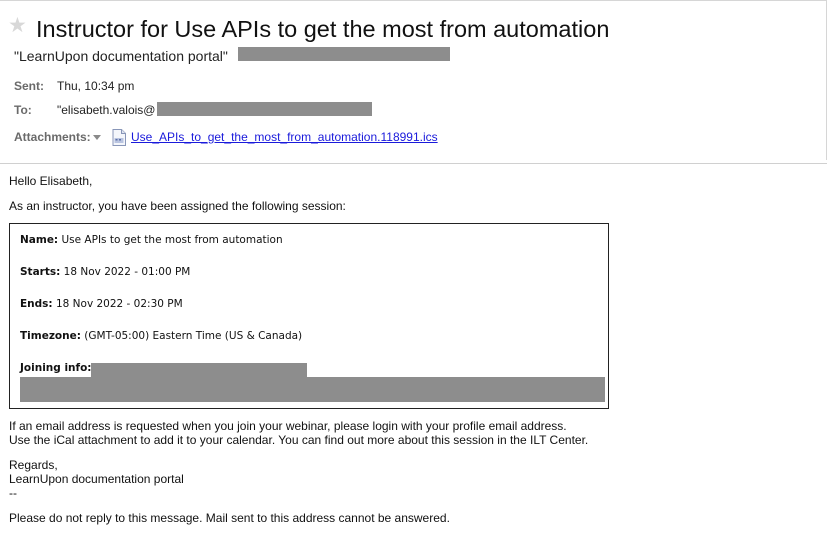  I want to click on session-joining-label: Joining info:, so click(56, 368).